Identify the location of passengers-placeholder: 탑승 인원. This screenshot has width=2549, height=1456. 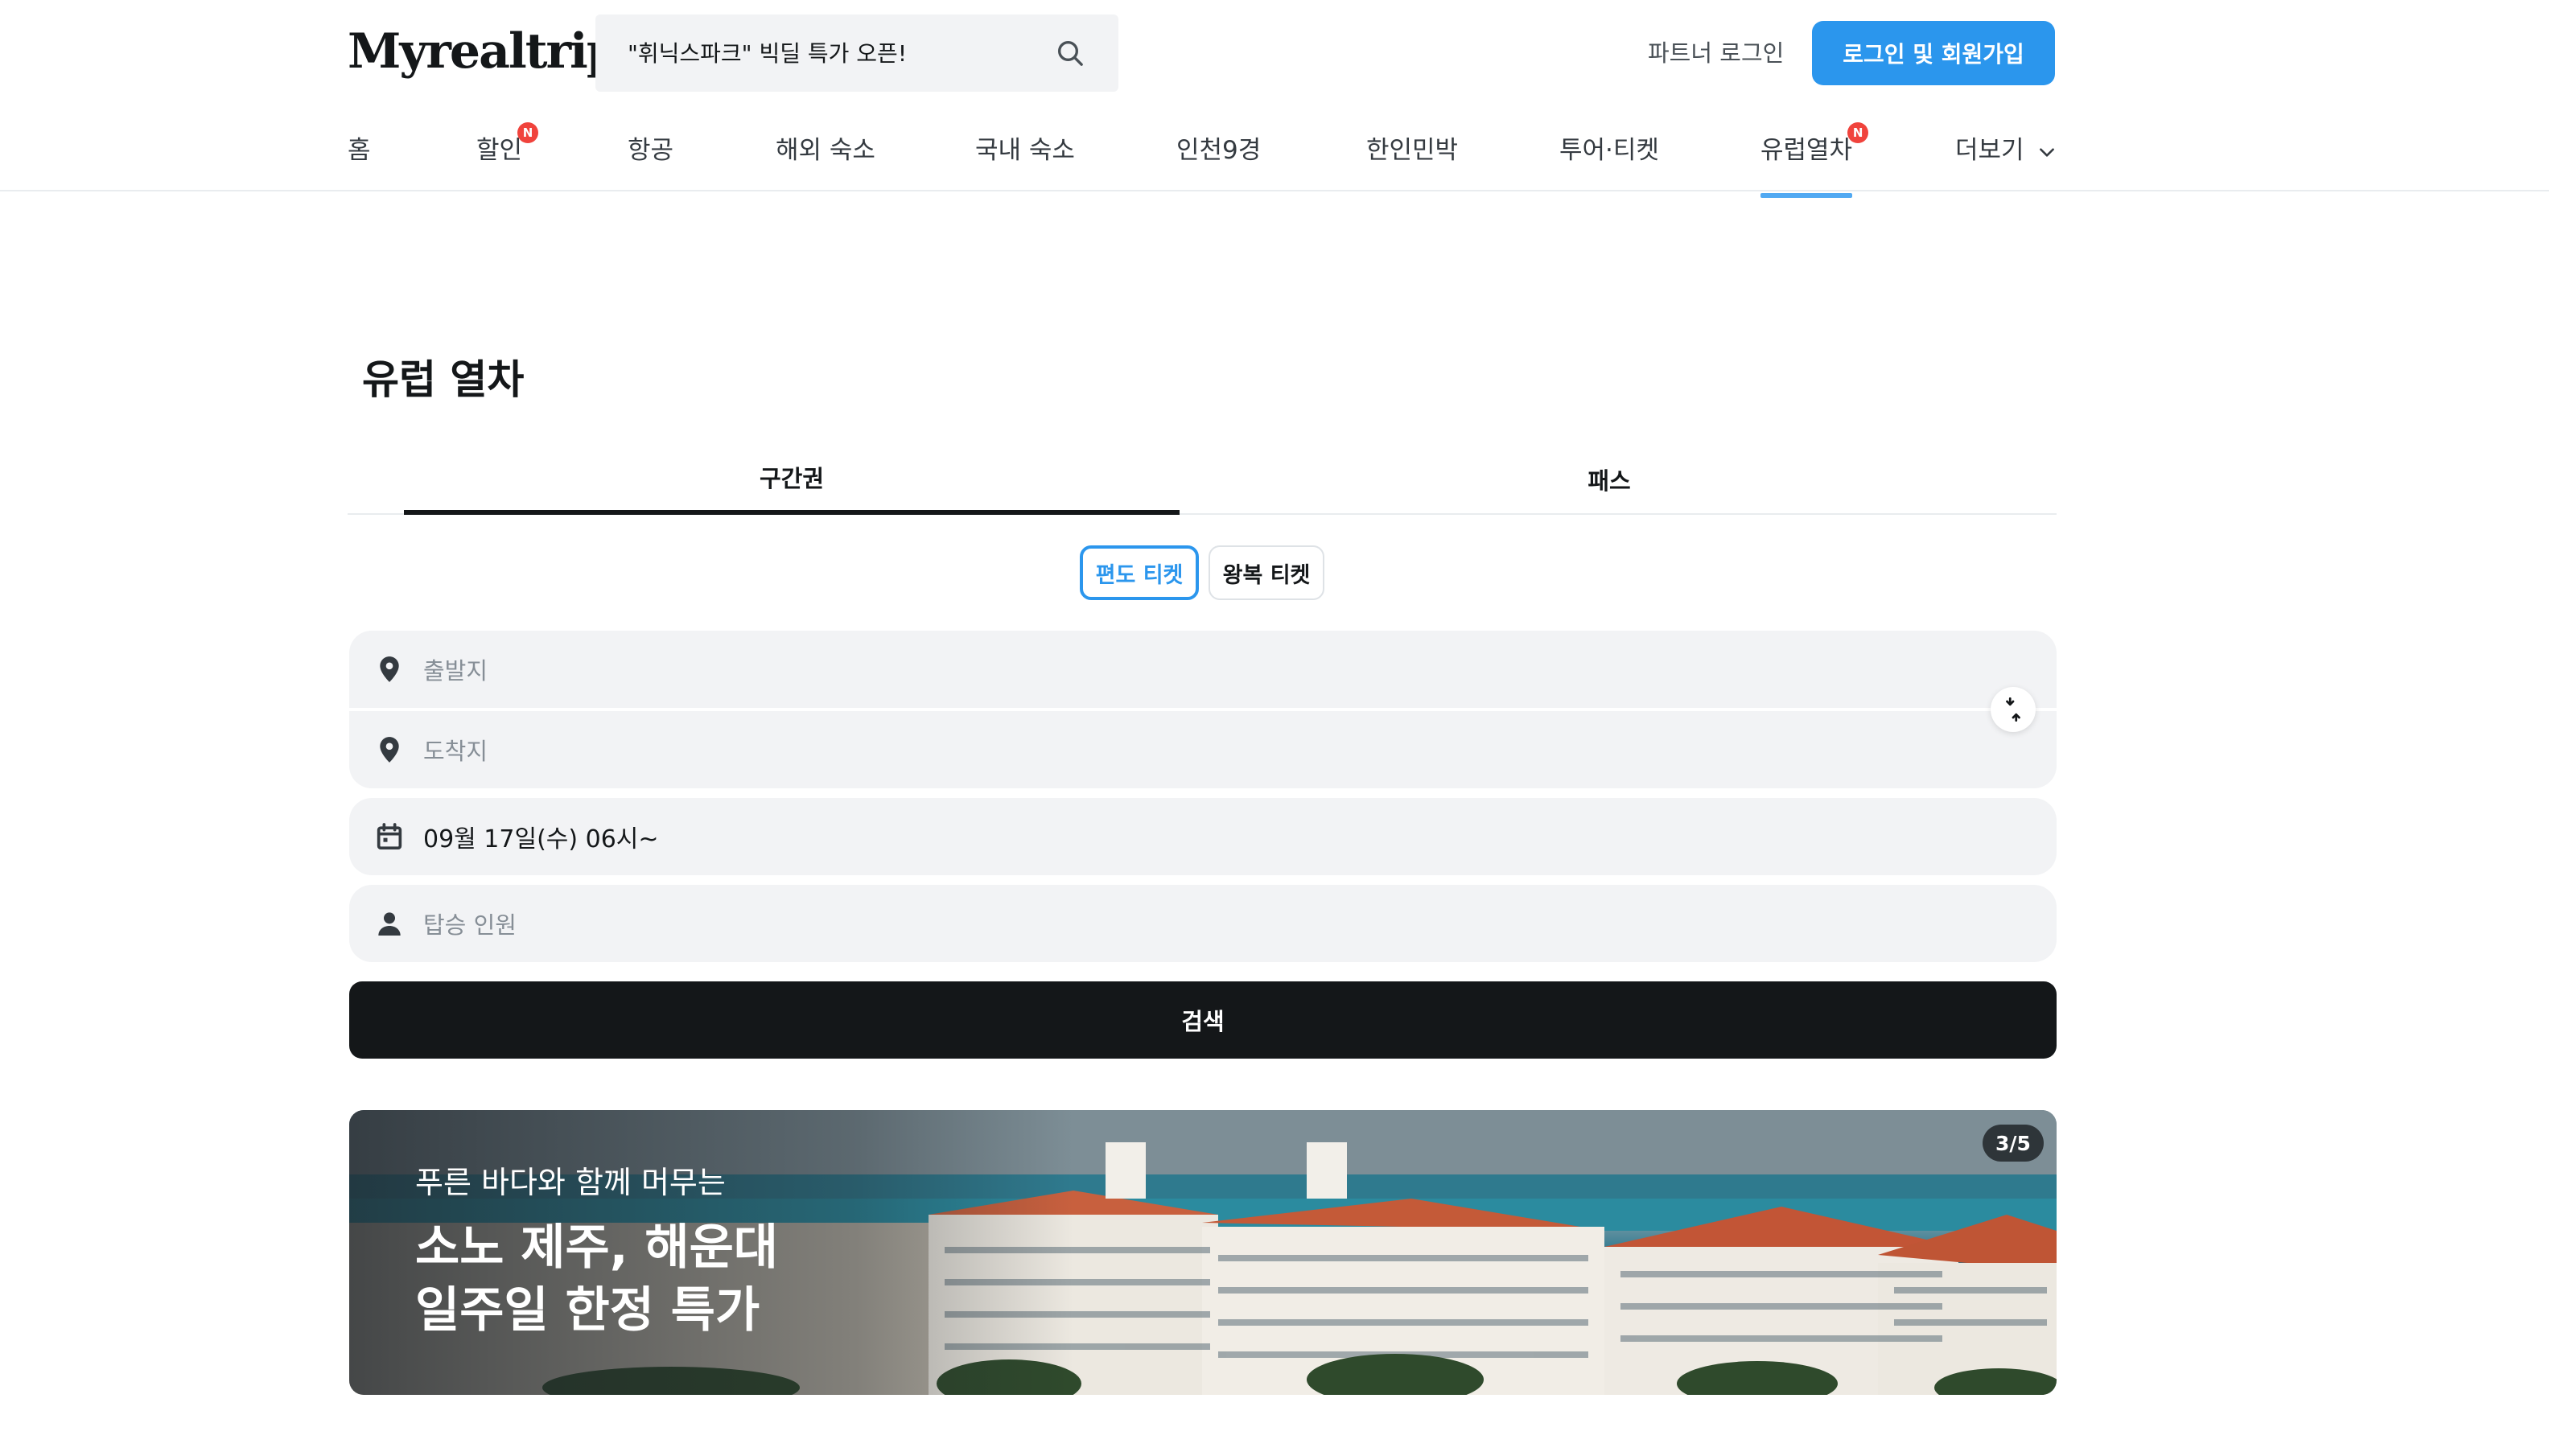
(470, 925).